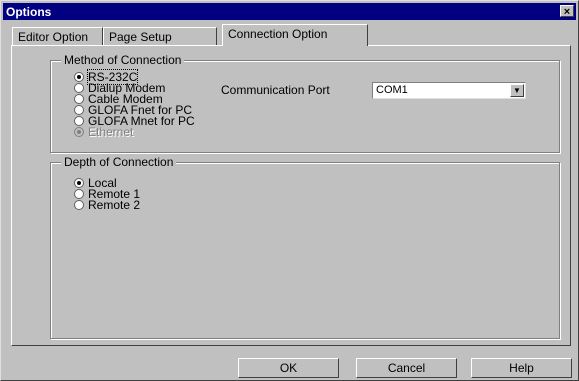  I want to click on tab-editor-option: Editor Option, so click(57, 36).